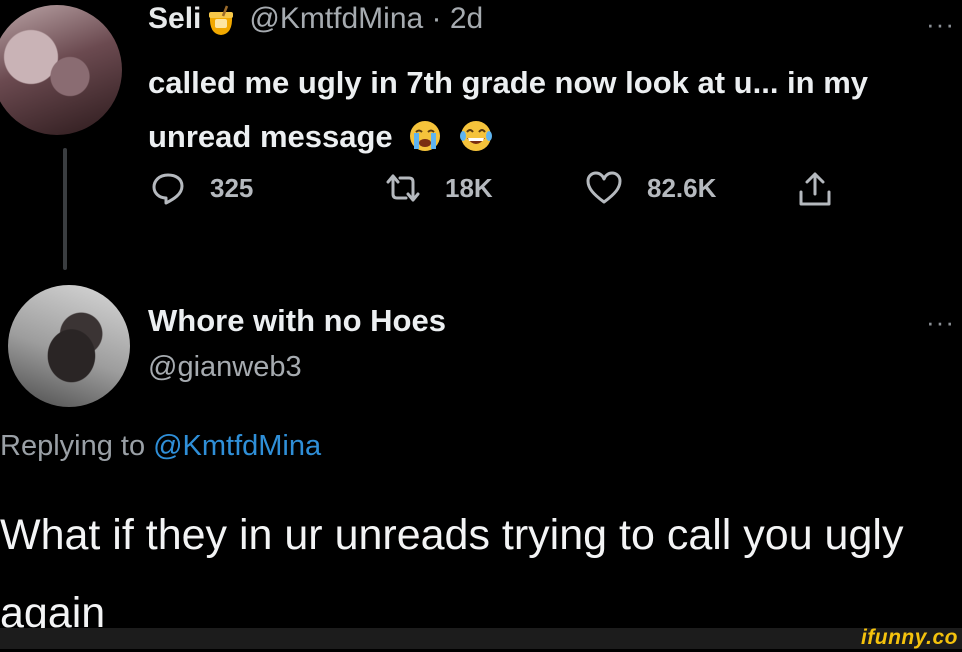 This screenshot has height=652, width=962. Describe the element at coordinates (366, 19) in the screenshot. I see `tweet1-handle-time: @KmtfdMina · 2d` at that location.